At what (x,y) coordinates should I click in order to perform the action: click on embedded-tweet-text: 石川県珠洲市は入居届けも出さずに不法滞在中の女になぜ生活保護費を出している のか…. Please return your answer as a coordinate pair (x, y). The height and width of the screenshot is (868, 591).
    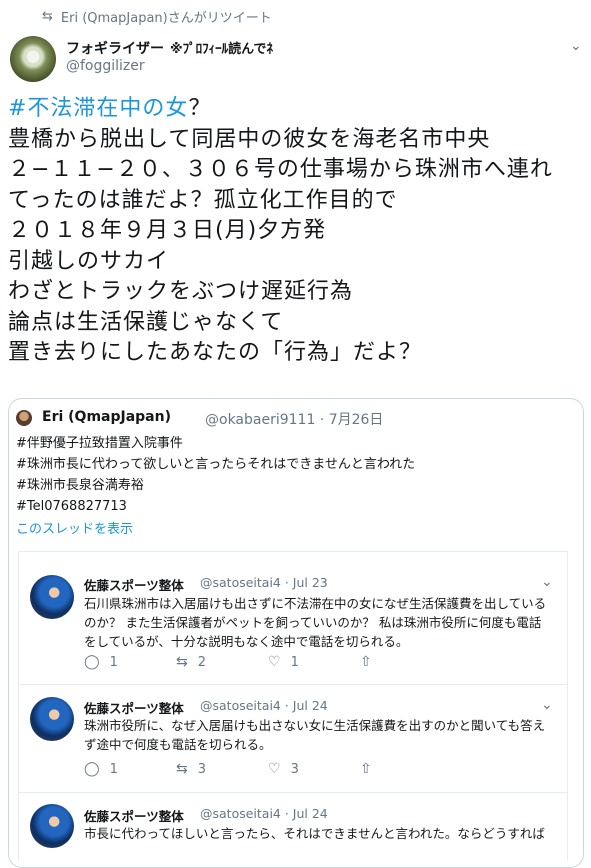
    Looking at the image, I should click on (315, 622).